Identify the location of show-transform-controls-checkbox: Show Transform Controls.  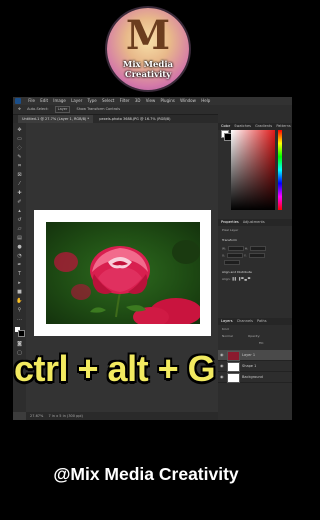
(99, 109).